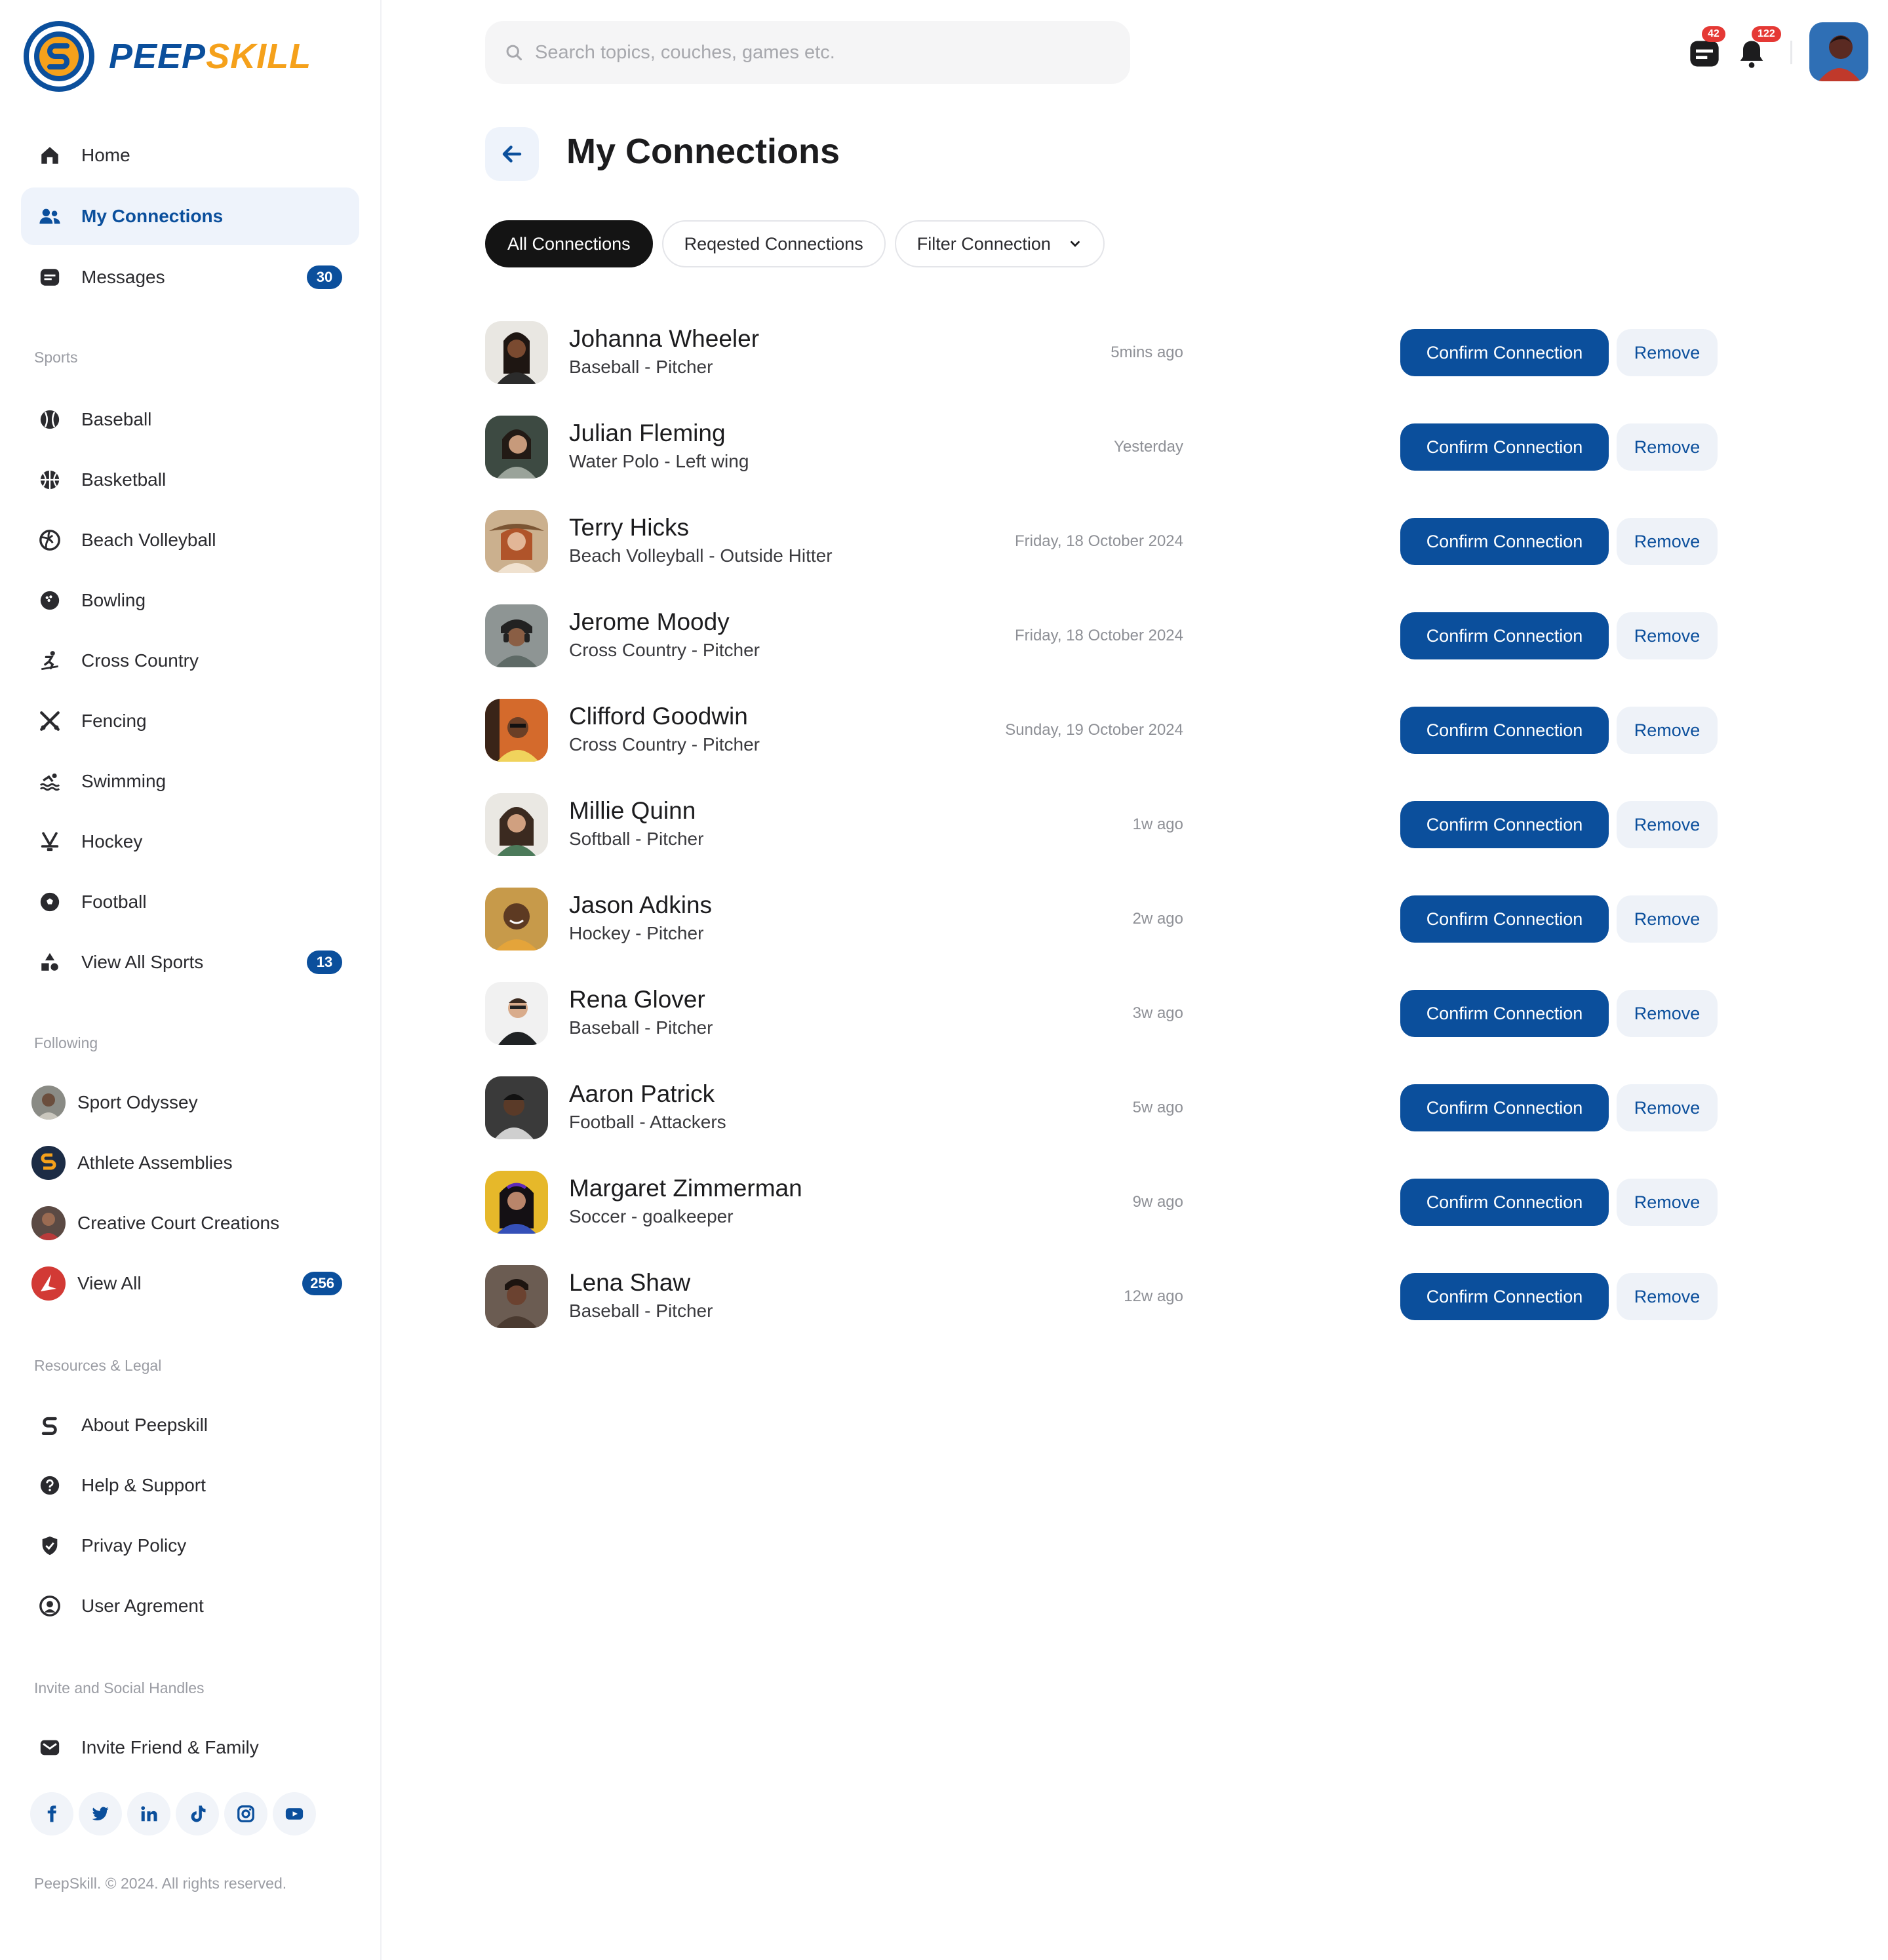 The height and width of the screenshot is (1960, 1888). Describe the element at coordinates (512, 154) in the screenshot. I see `back-button` at that location.